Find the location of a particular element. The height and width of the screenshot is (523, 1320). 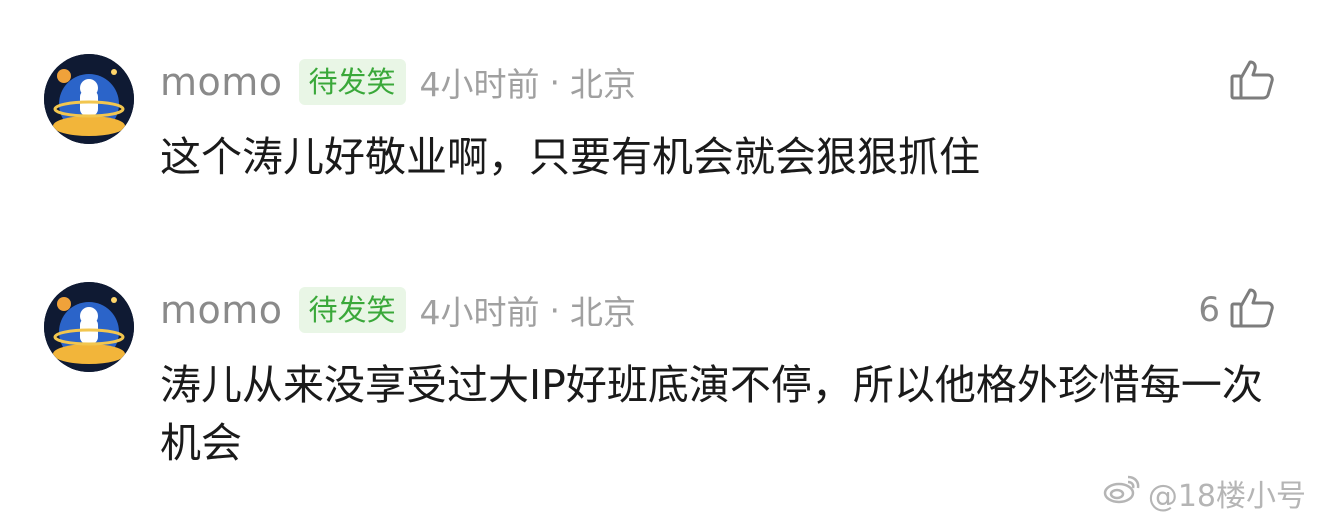

watermark: @18楼小号 is located at coordinates (1204, 493).